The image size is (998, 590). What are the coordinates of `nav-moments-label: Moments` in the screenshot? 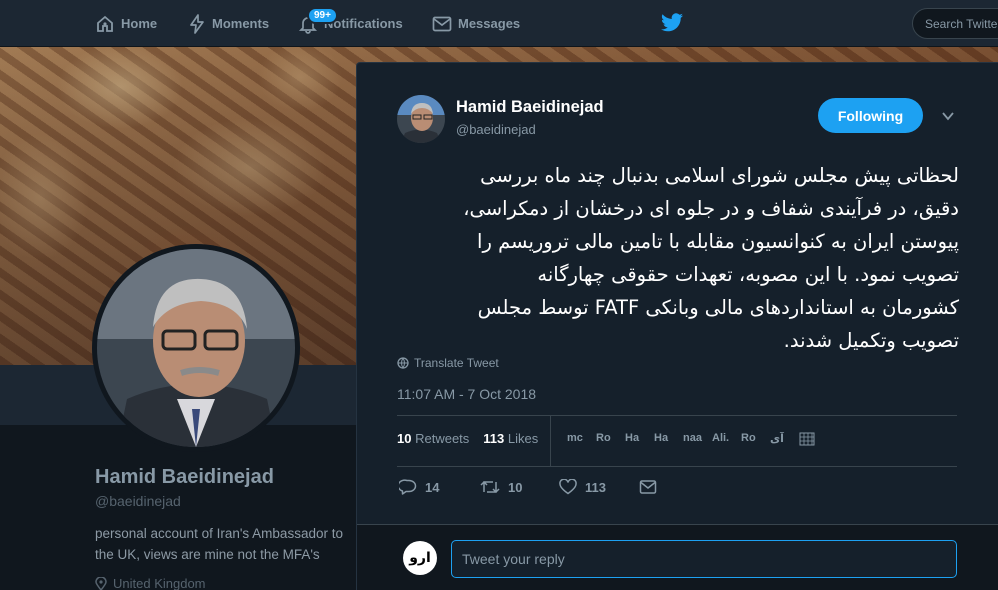 It's located at (241, 23).